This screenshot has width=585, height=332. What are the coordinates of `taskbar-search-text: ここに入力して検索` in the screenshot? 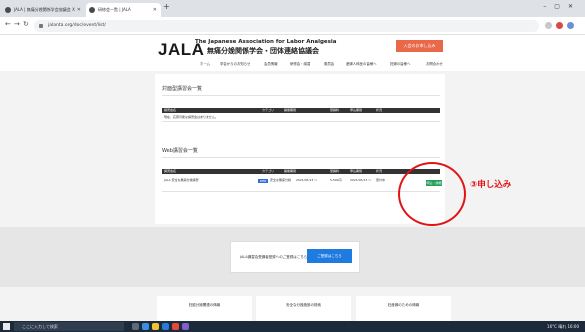 It's located at (40, 326).